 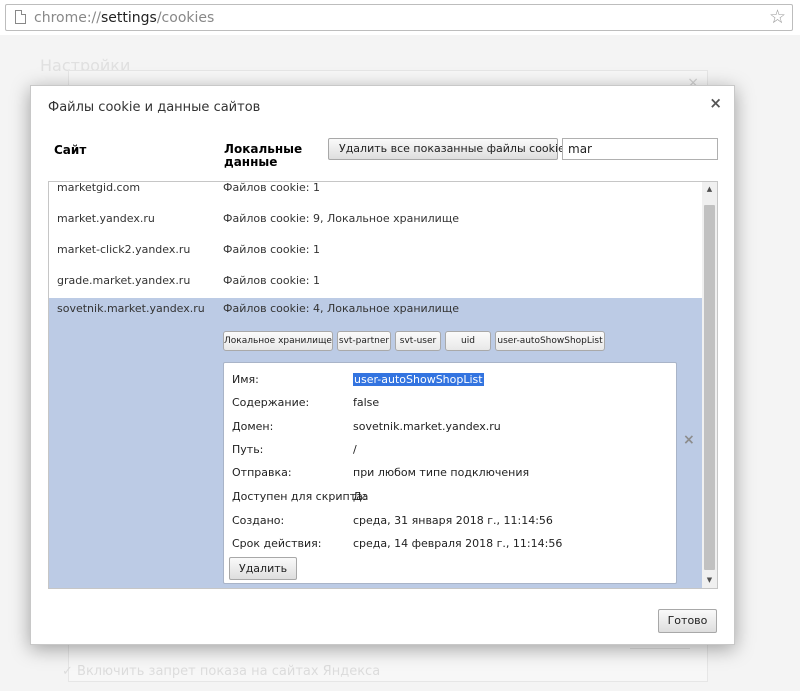 I want to click on chip-local-storage: Локальное хранилище, so click(x=278, y=341).